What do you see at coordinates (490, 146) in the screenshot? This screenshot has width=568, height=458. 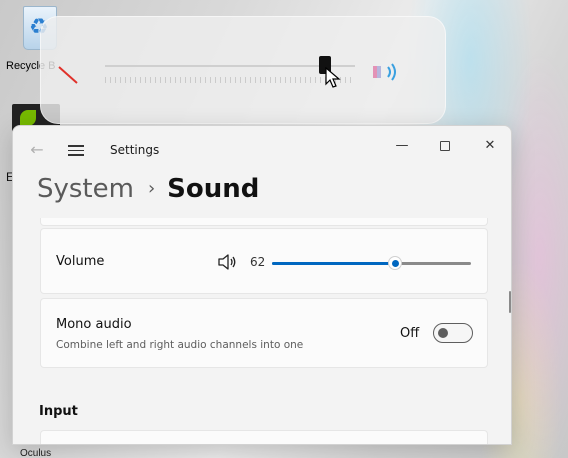 I see `close-button: ✕` at bounding box center [490, 146].